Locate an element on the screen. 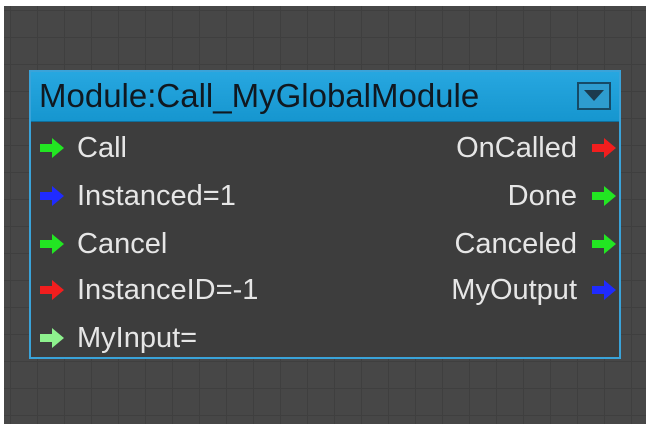 The width and height of the screenshot is (652, 430). input-port-cancel: Cancel is located at coordinates (103, 244).